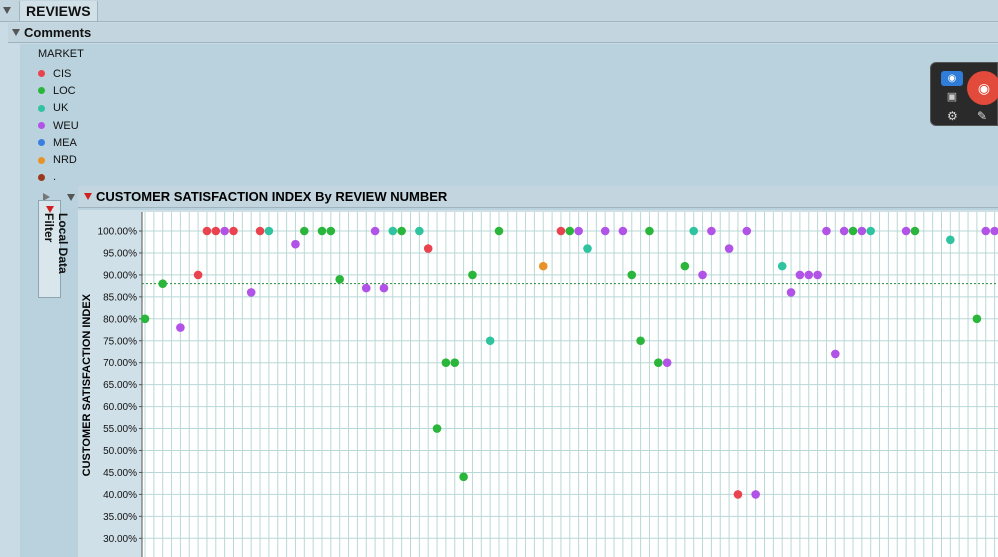  I want to click on legend-dot-icon, so click(41, 160).